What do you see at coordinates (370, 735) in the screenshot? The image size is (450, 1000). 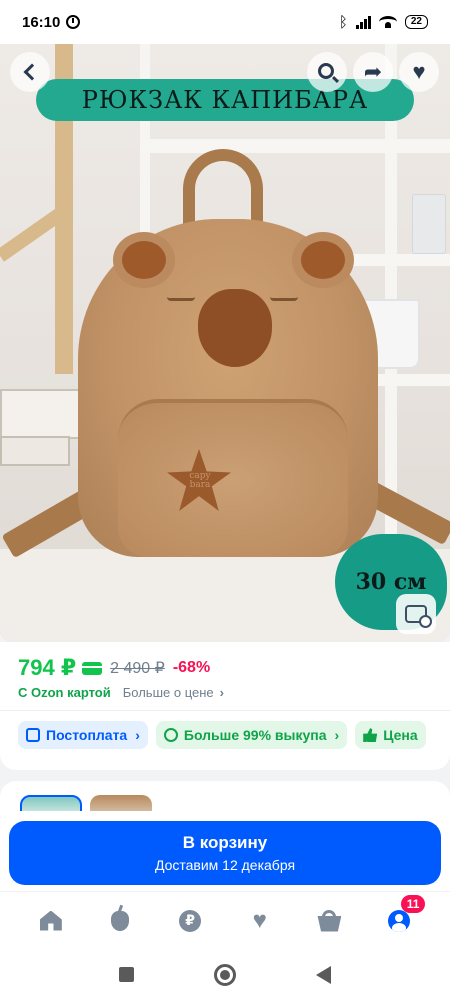 I see `thumbs-up-icon` at bounding box center [370, 735].